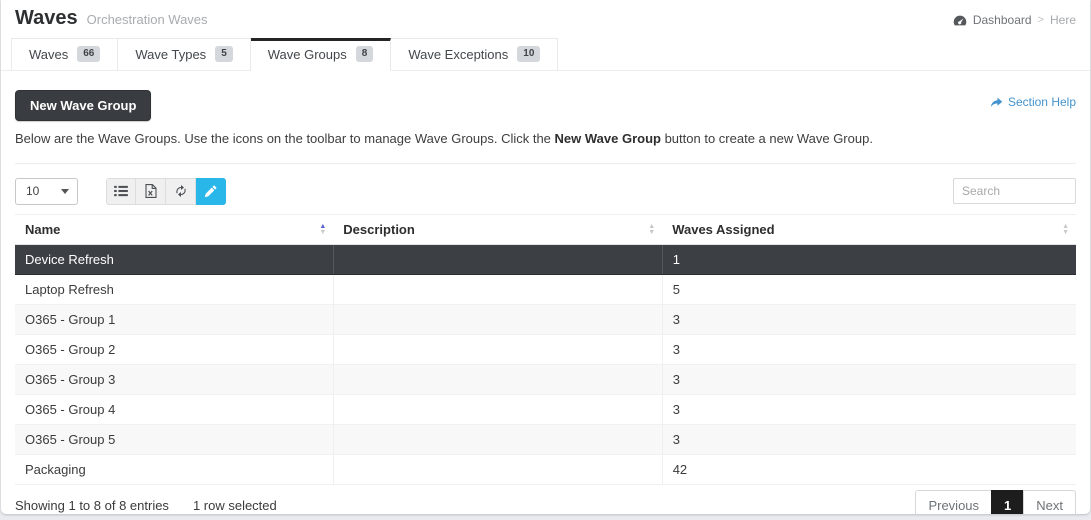 The height and width of the screenshot is (520, 1091). I want to click on table-row: O365 - Group 5 3, so click(545, 439).